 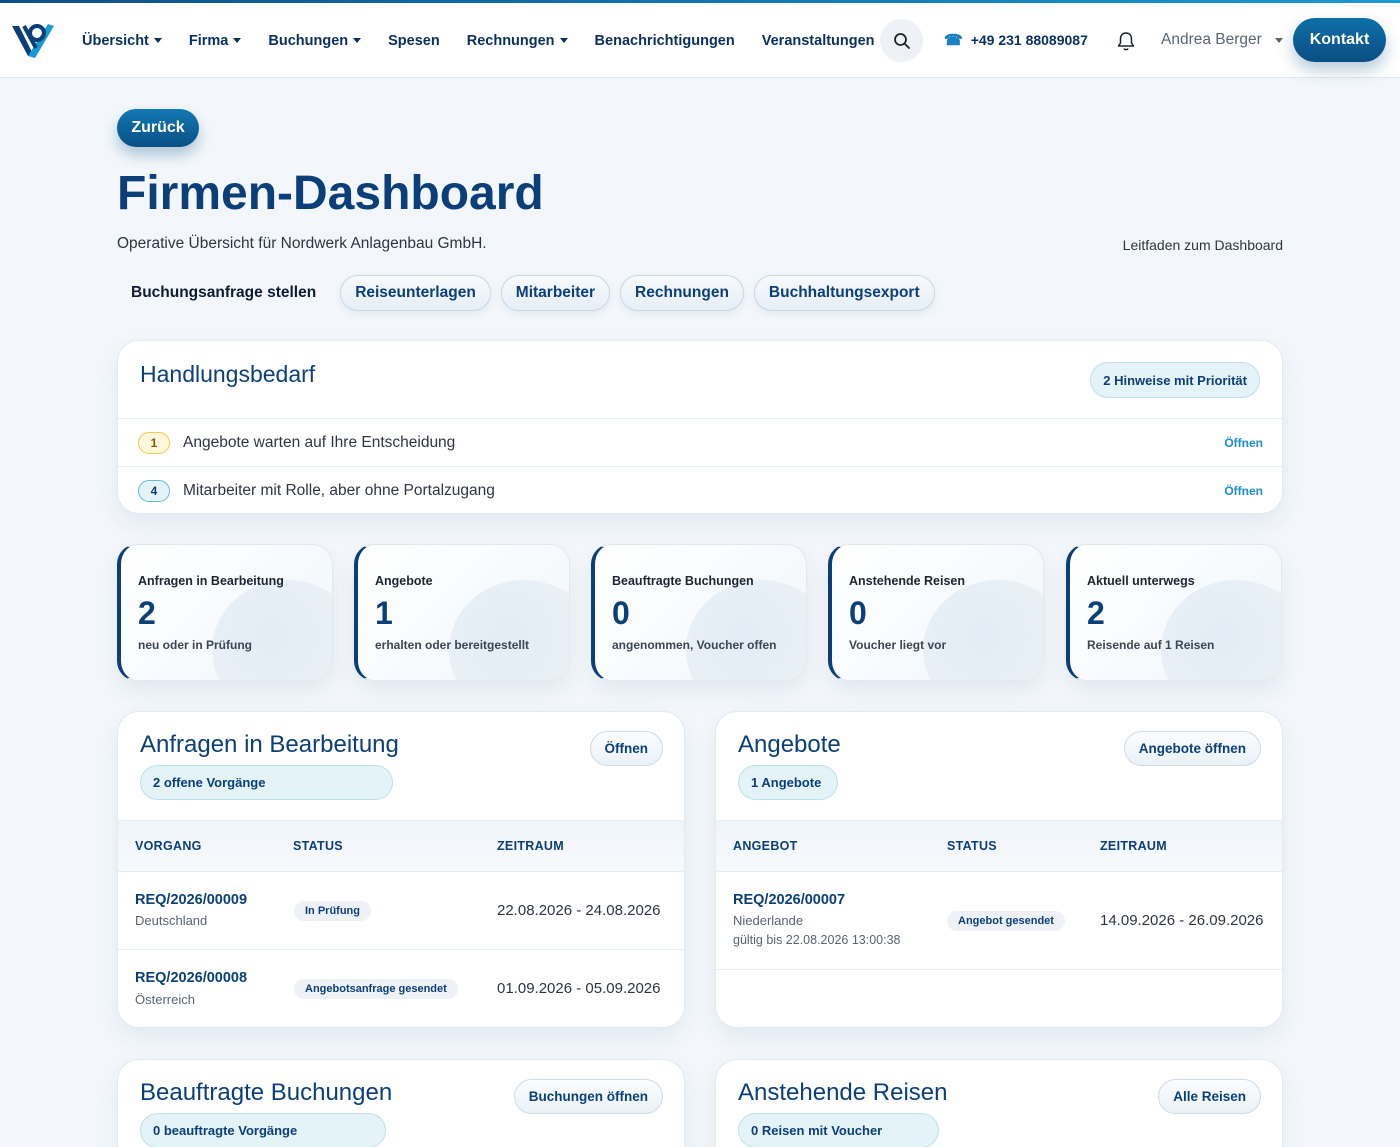 I want to click on nav-label: Veranstaltungen, so click(x=818, y=40).